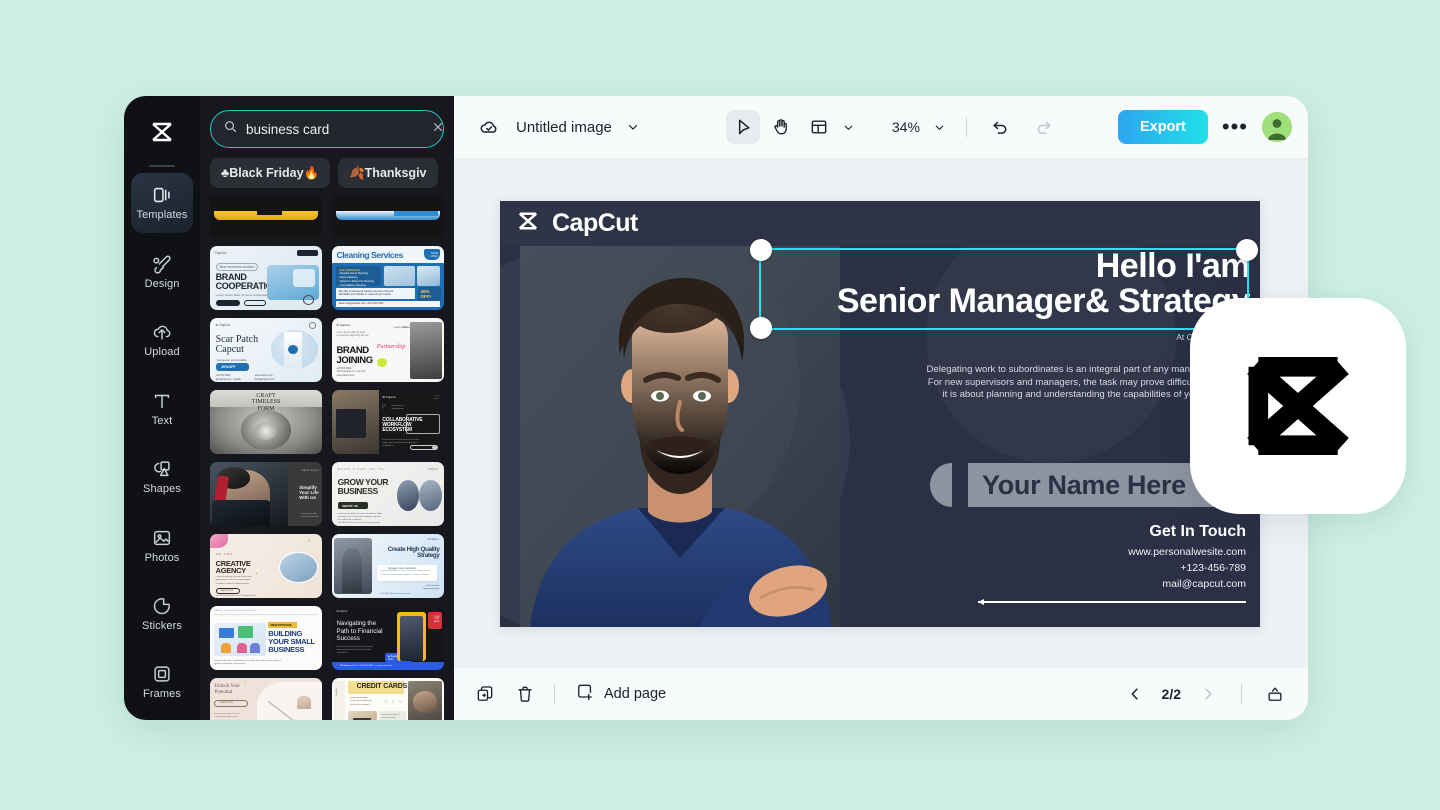  Describe the element at coordinates (162, 271) in the screenshot. I see `sidebar-item-design: Design` at that location.